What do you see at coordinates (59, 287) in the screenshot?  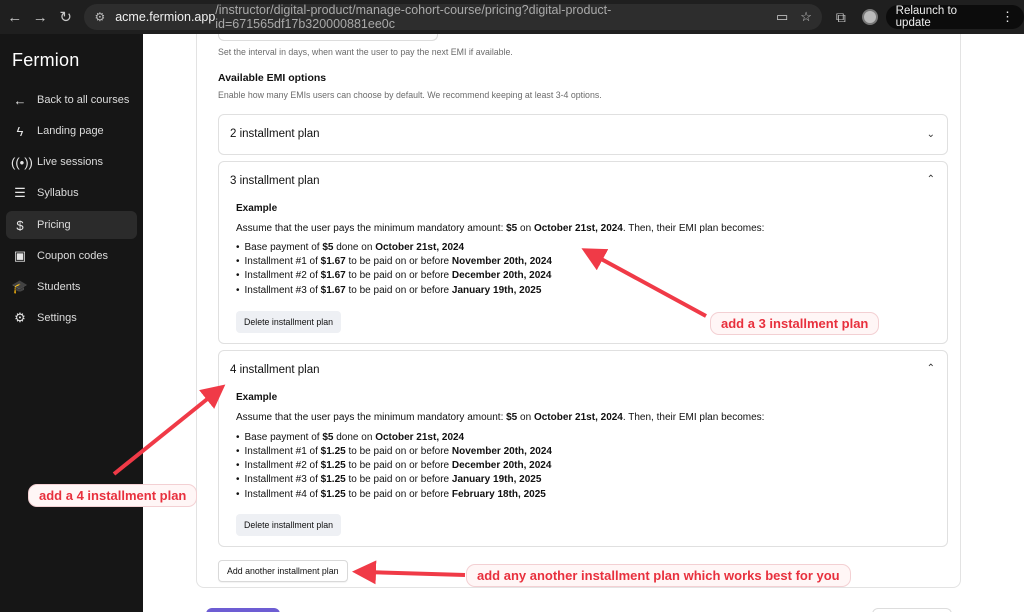 I see `sidebar-item-label: Students` at bounding box center [59, 287].